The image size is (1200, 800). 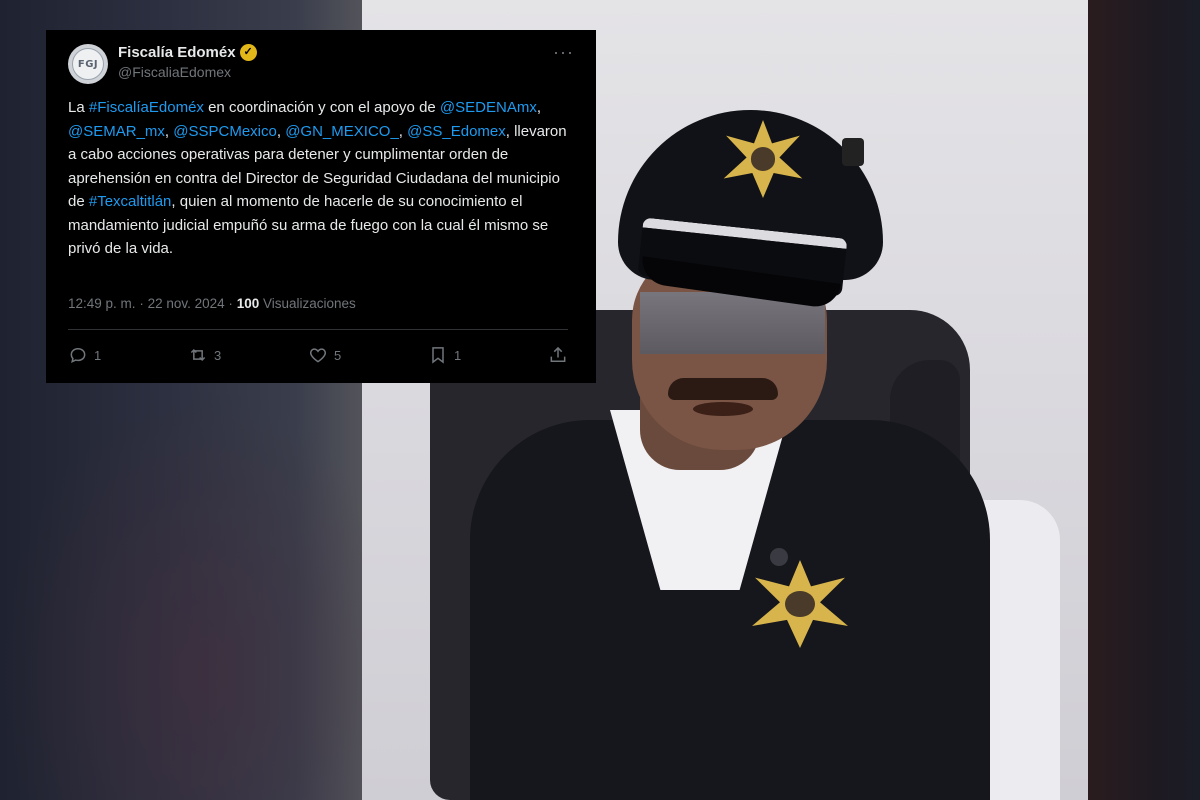 What do you see at coordinates (456, 131) in the screenshot?
I see `mention-link: @SS_Edomex` at bounding box center [456, 131].